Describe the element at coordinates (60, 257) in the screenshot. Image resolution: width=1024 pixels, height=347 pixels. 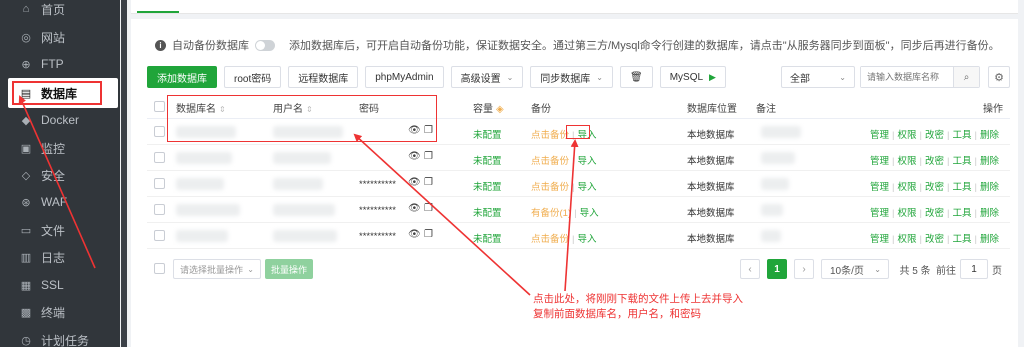
I see `sidebar-item-9: ▥ 日志` at that location.